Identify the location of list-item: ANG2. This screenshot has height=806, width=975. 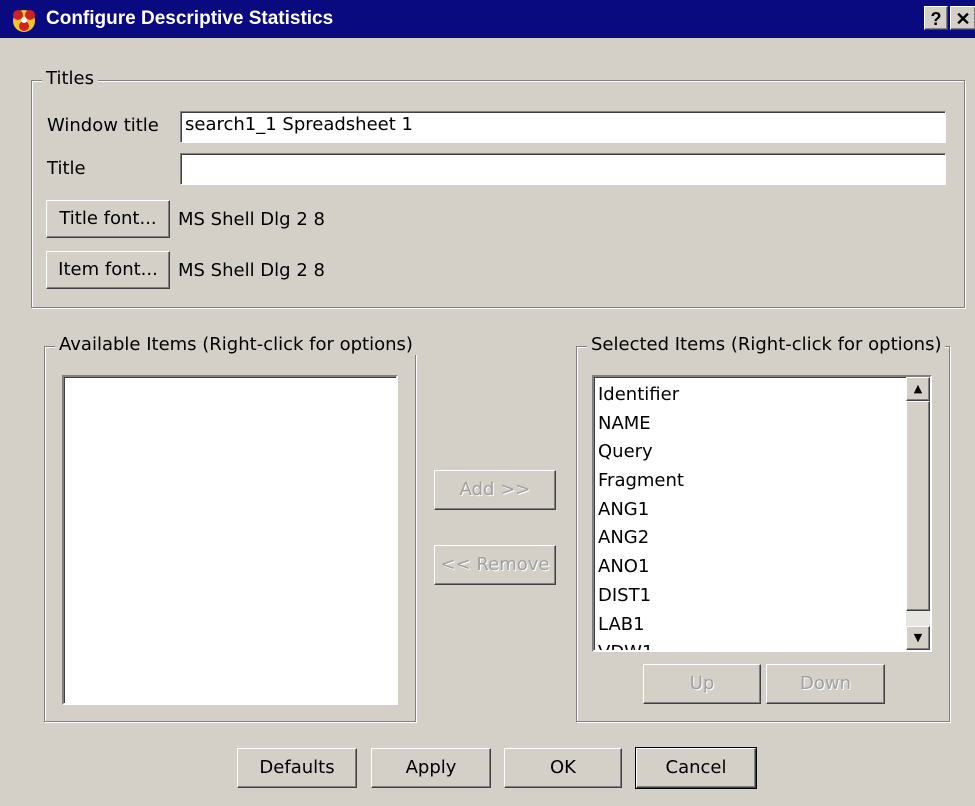
(750, 538).